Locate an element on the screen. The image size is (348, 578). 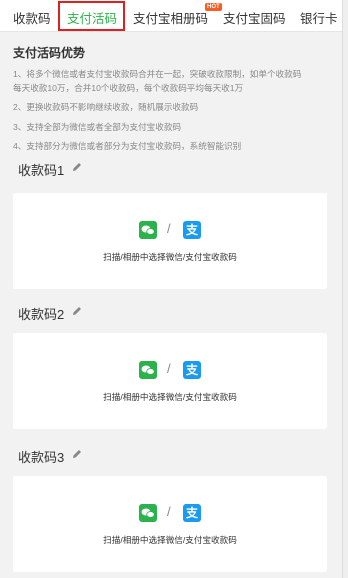
tab-alipay-fixed-code: 支付宝固码 is located at coordinates (254, 17).